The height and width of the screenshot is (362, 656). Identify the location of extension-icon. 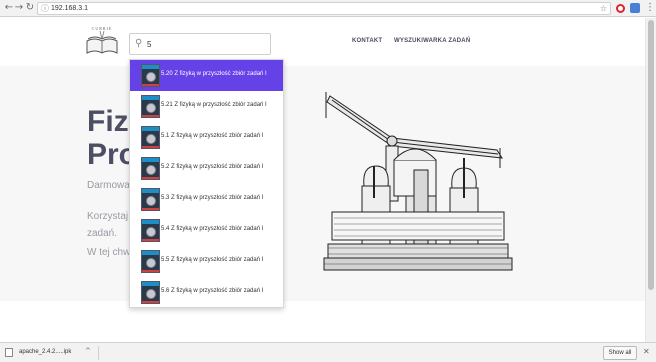
(635, 8).